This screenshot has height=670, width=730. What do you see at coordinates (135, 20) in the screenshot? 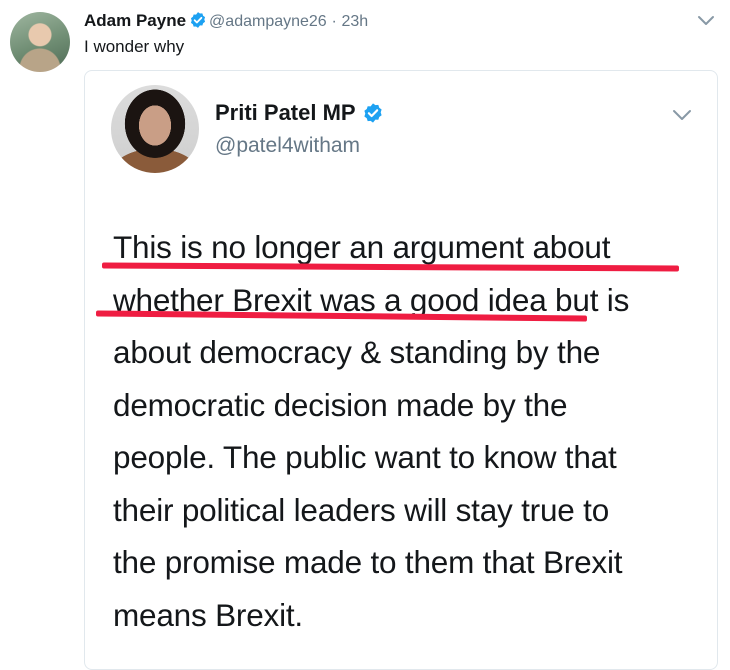
I see `author-name: Adam Payne` at bounding box center [135, 20].